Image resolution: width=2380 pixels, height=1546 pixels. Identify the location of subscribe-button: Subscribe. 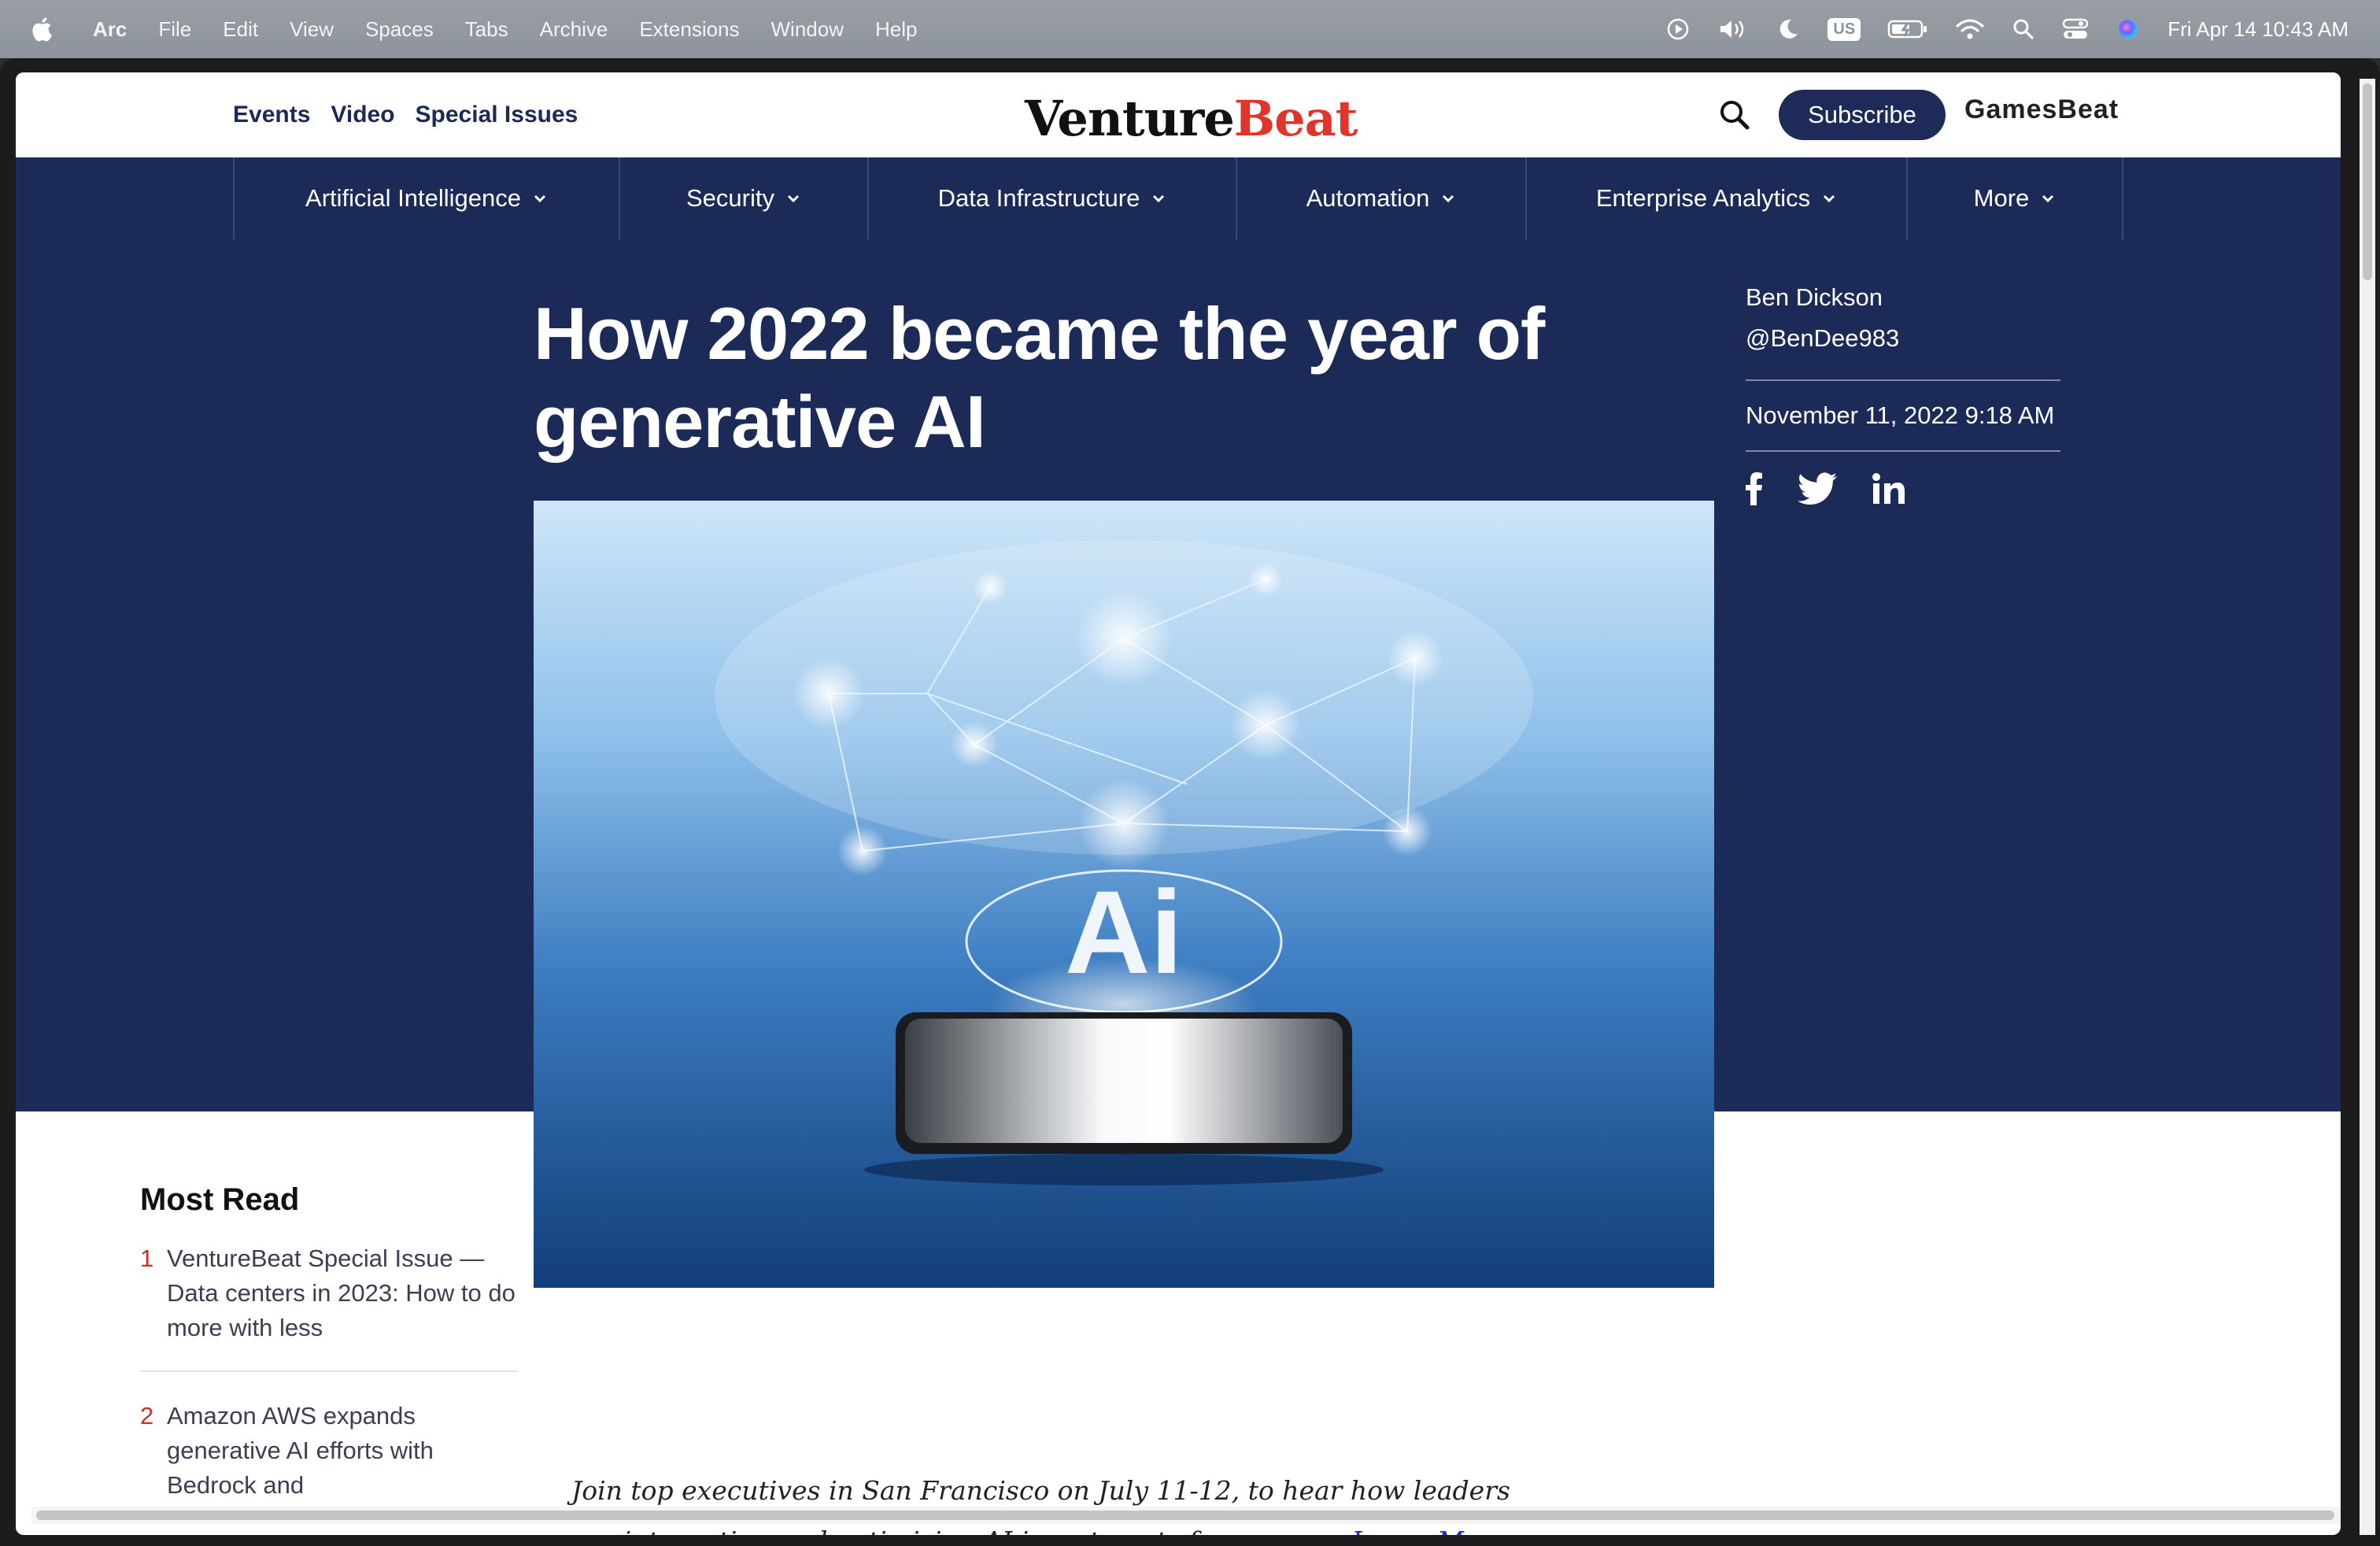
(1863, 115).